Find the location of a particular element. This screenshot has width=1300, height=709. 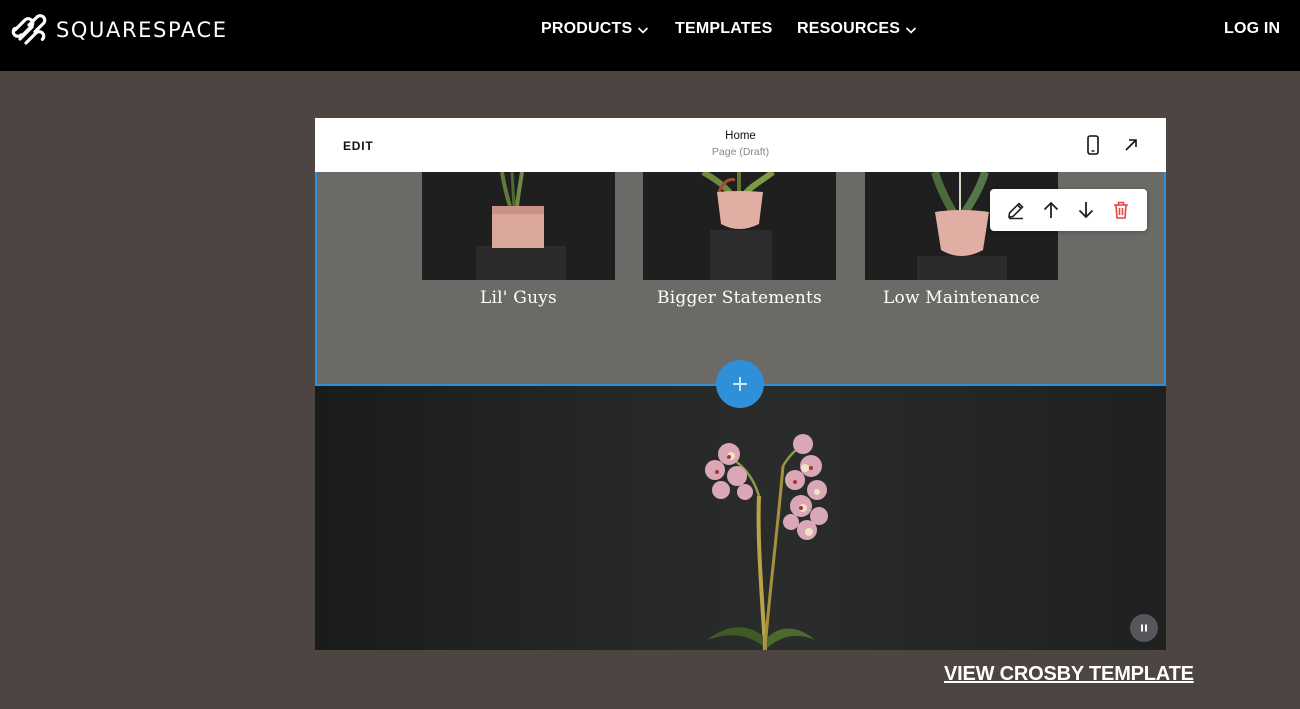

nav-products: PRODUCTS is located at coordinates (595, 29).